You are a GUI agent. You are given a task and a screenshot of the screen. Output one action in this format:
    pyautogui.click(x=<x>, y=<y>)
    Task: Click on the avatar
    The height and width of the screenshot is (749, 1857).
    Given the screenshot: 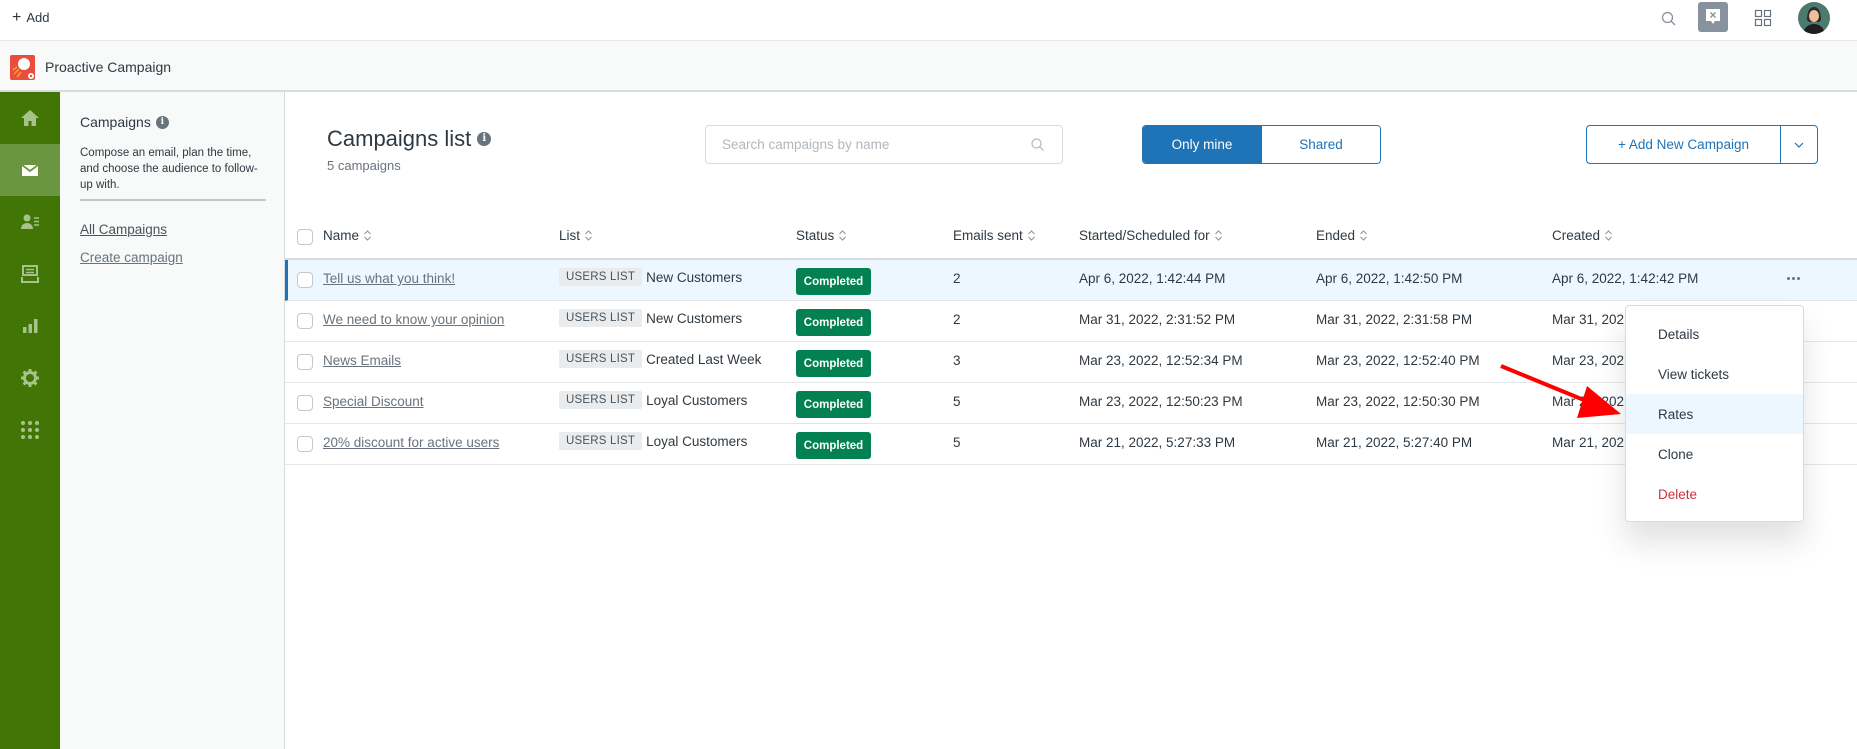 What is the action you would take?
    pyautogui.click(x=1814, y=18)
    